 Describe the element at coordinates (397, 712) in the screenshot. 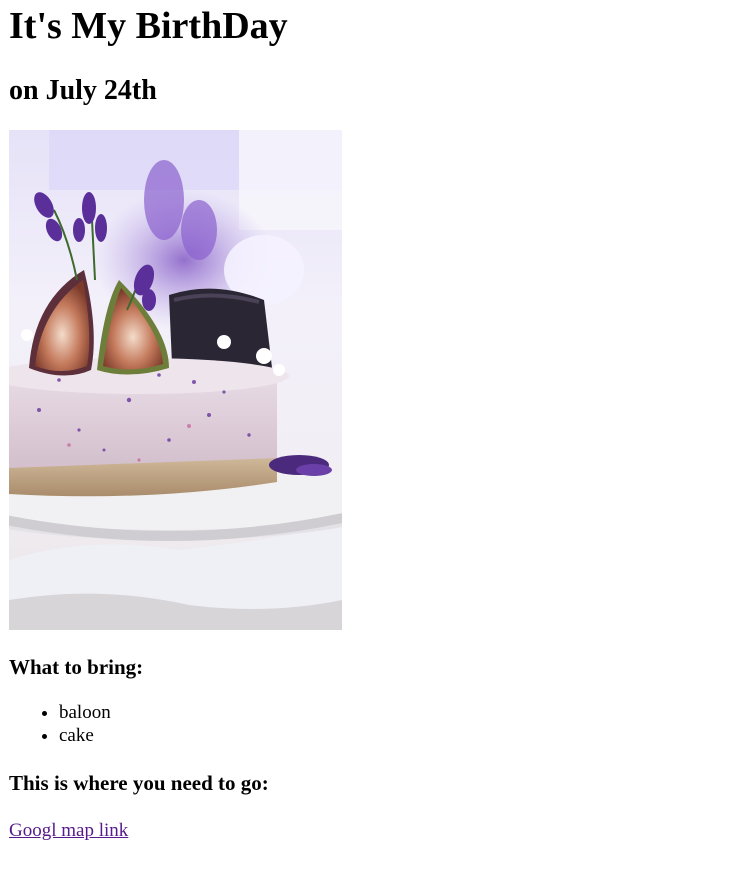

I see `list-item: baloon` at that location.